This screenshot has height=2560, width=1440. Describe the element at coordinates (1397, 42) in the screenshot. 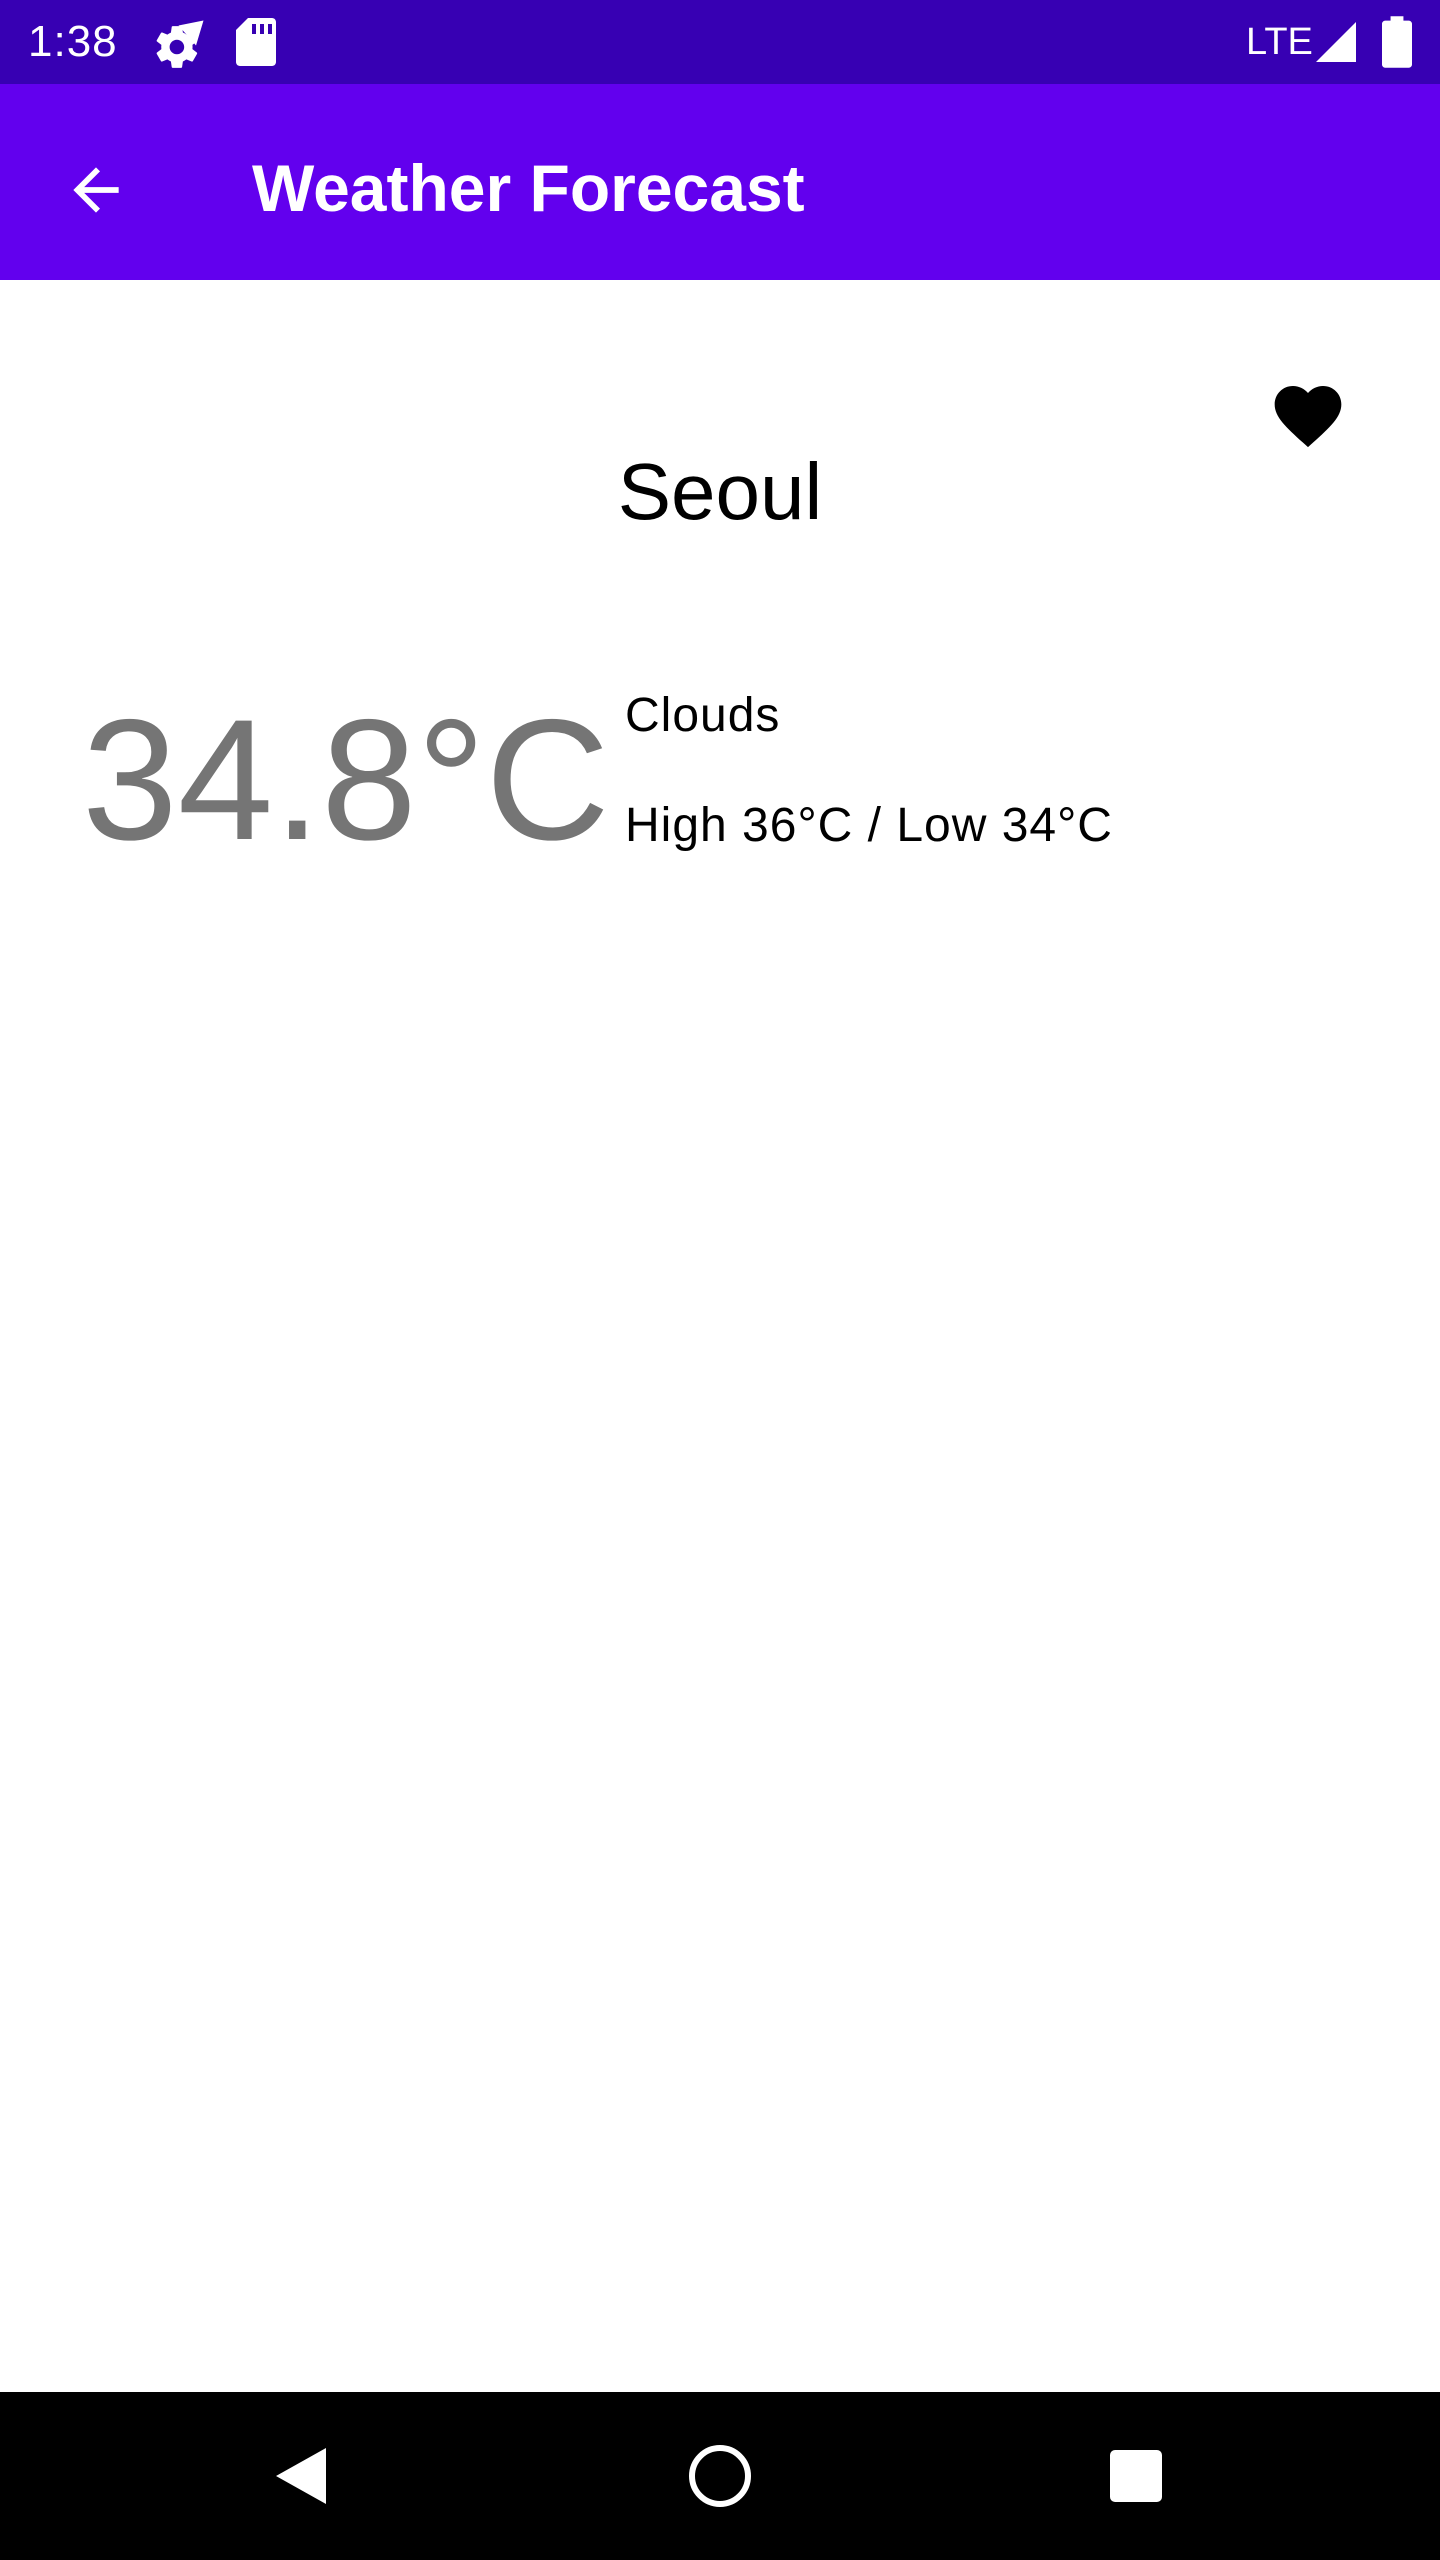

I see `battery-icon` at that location.